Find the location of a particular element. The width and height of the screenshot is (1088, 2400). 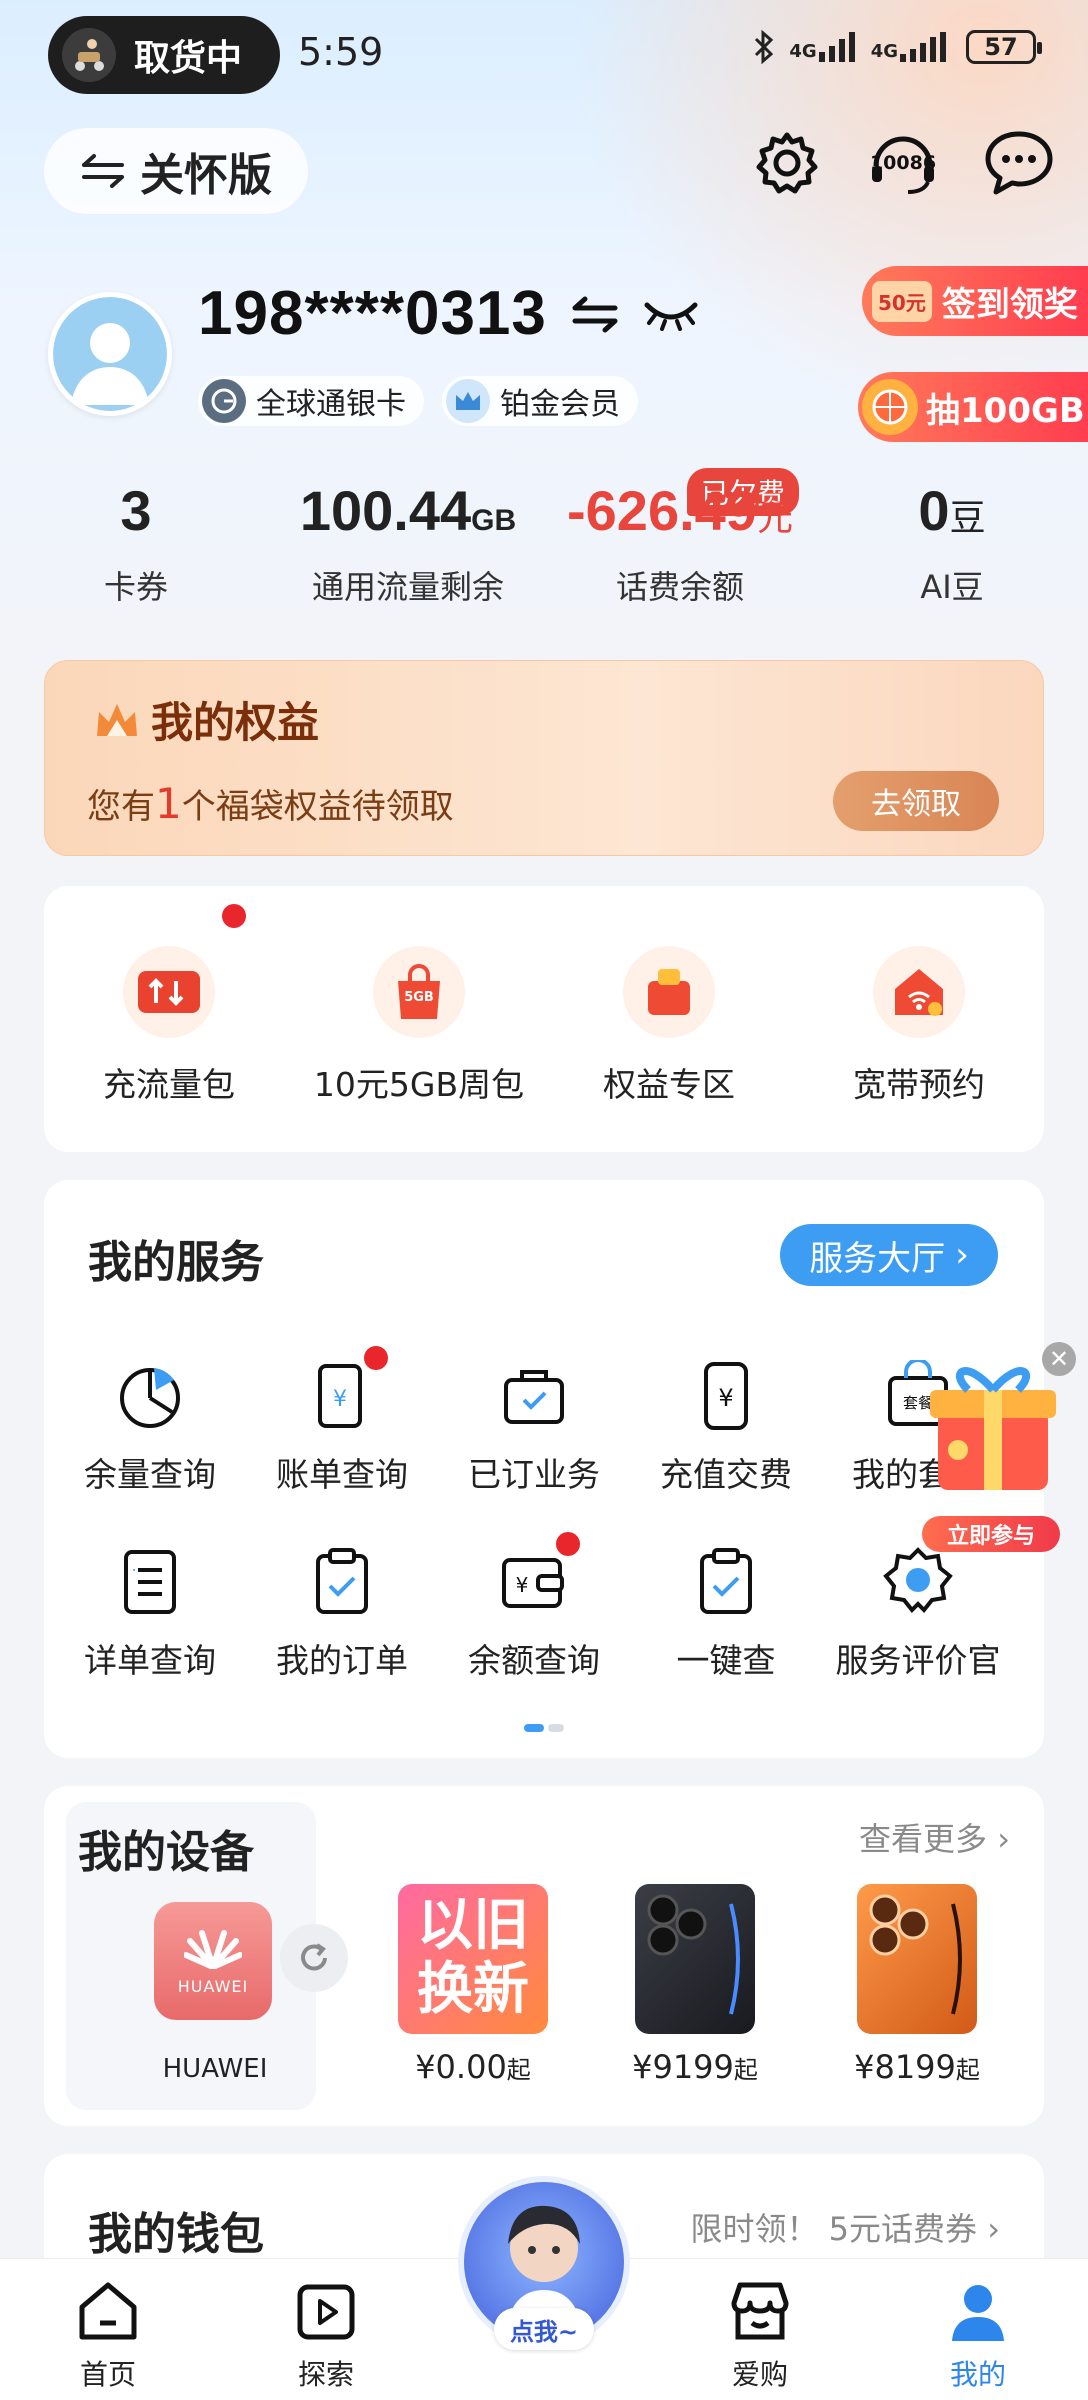

huawei-logo-icon: HUAWEI is located at coordinates (213, 1961).